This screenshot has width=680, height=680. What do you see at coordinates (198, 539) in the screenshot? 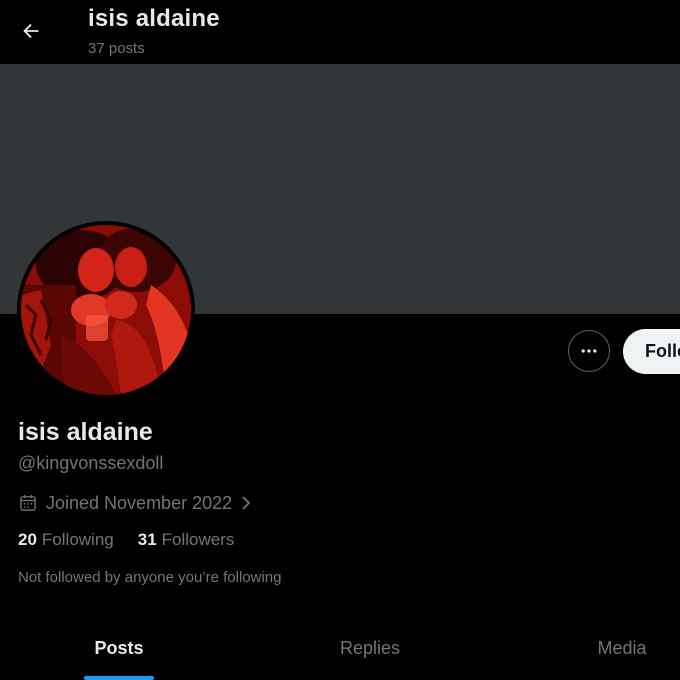
I see `followers-label: Followers` at bounding box center [198, 539].